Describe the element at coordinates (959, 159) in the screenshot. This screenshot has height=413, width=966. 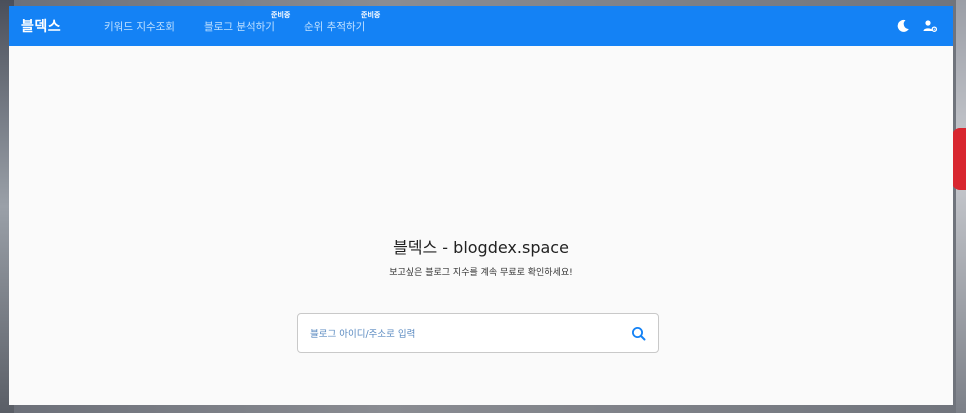
I see `desktop-backdrop-badge` at that location.